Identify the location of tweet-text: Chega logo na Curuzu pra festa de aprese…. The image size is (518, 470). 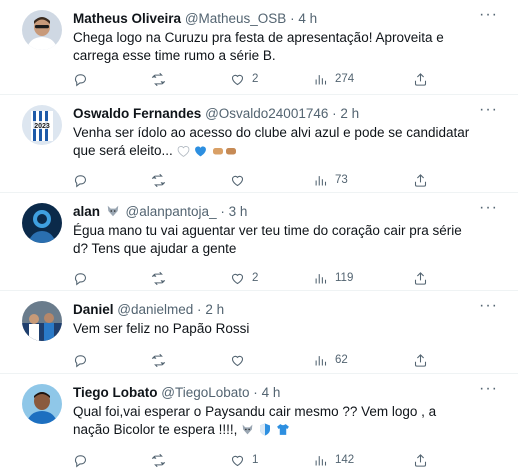
(258, 46).